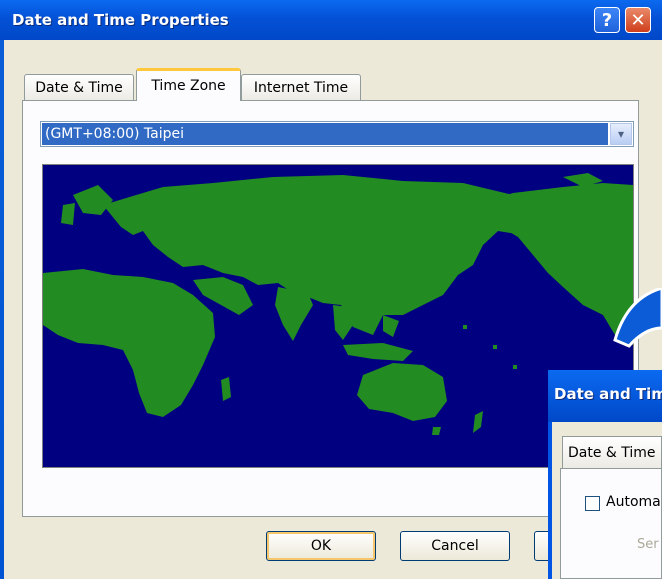  I want to click on help-button: ?, so click(607, 20).